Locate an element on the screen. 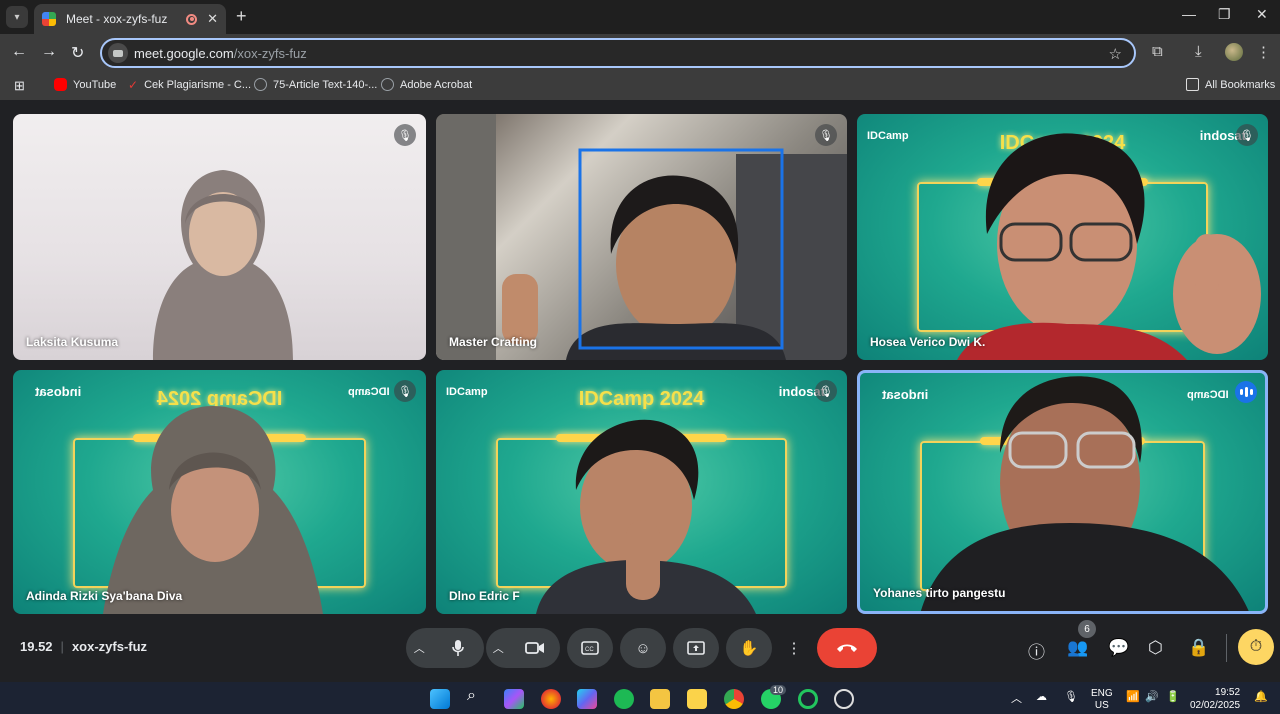 The image size is (1280, 714). file-explorer-icon is located at coordinates (660, 699).